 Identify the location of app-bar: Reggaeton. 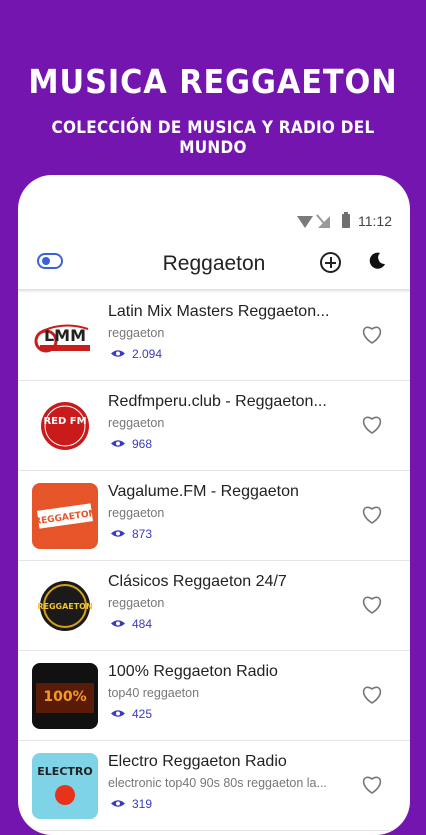
(214, 265).